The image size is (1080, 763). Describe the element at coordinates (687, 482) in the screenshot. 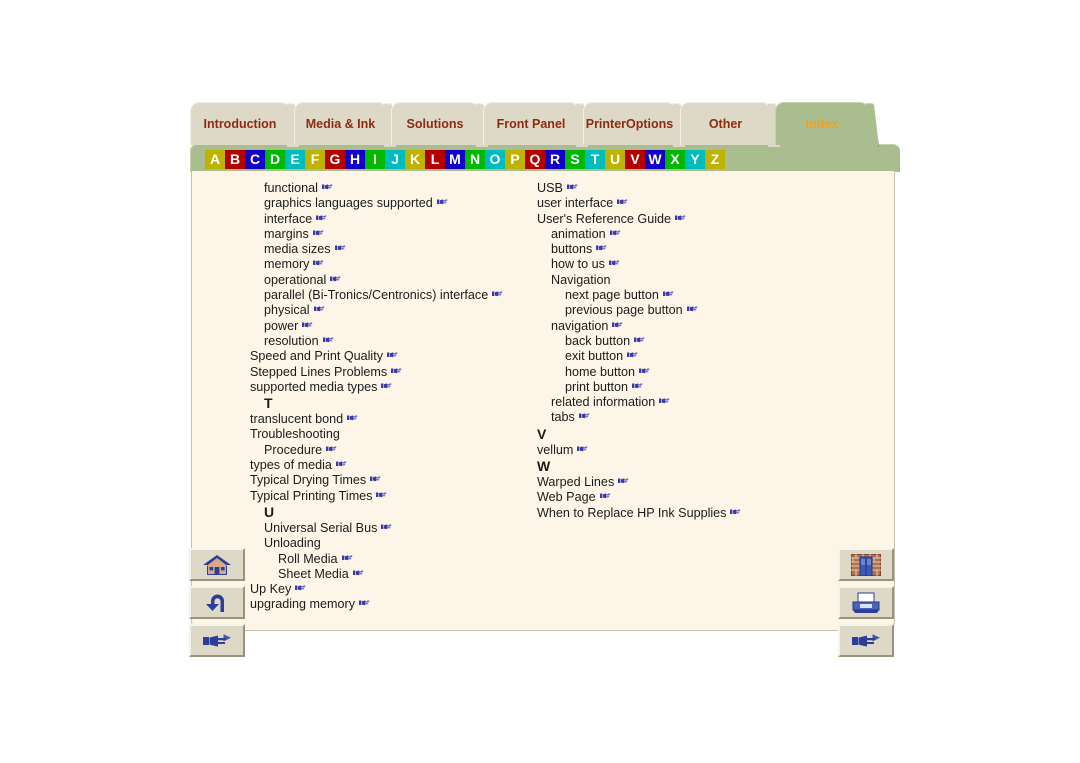

I see `index-entry: Warped Lines` at that location.